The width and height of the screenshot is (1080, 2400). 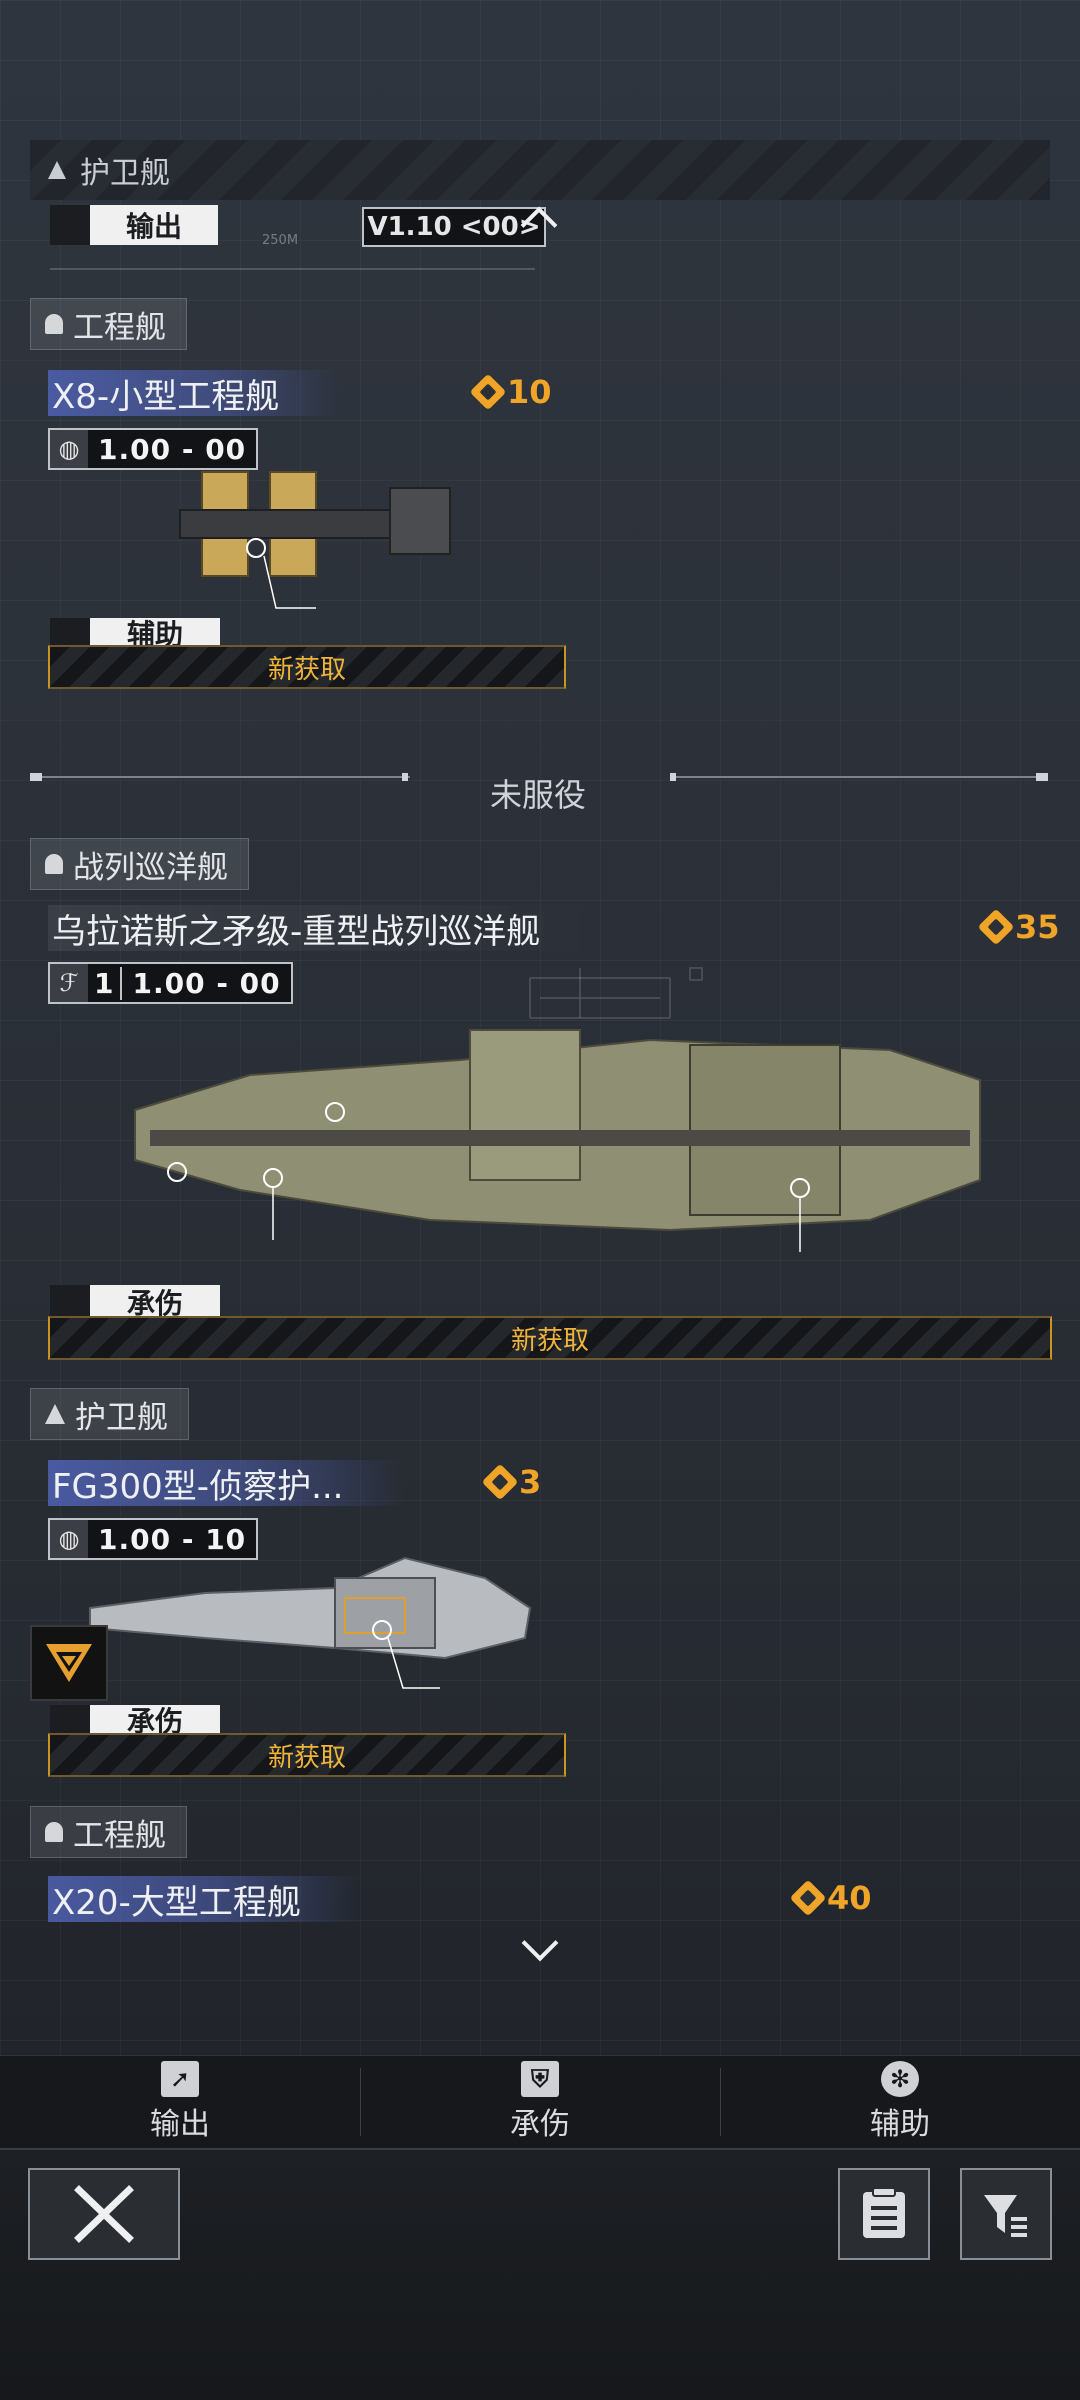 I want to click on shield-icon: ⛨, so click(x=540, y=2079).